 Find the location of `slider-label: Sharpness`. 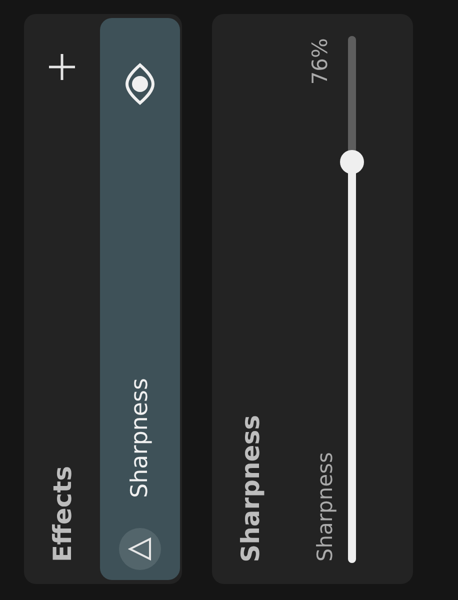

slider-label: Sharpness is located at coordinates (325, 507).